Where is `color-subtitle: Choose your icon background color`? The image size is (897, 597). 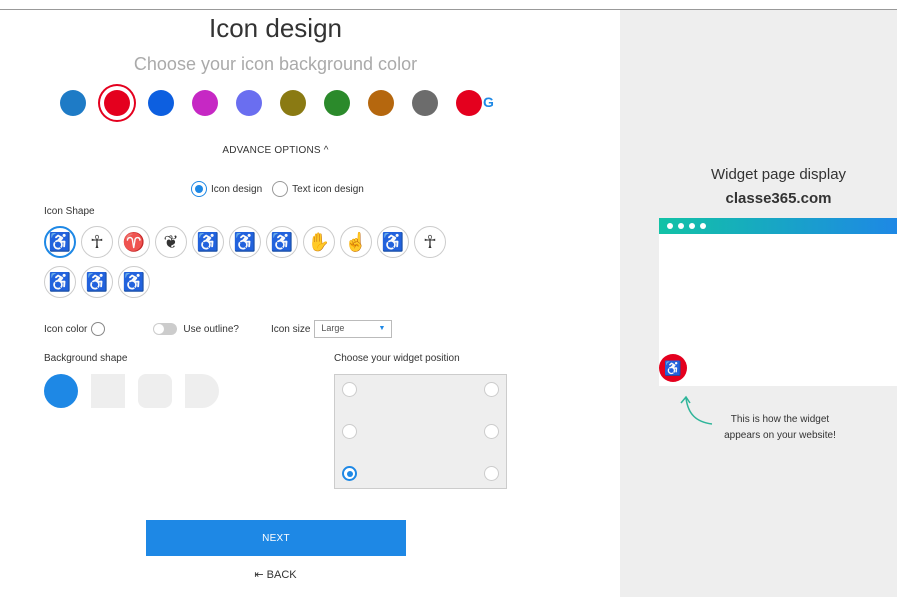
color-subtitle: Choose your icon background color is located at coordinates (275, 64).